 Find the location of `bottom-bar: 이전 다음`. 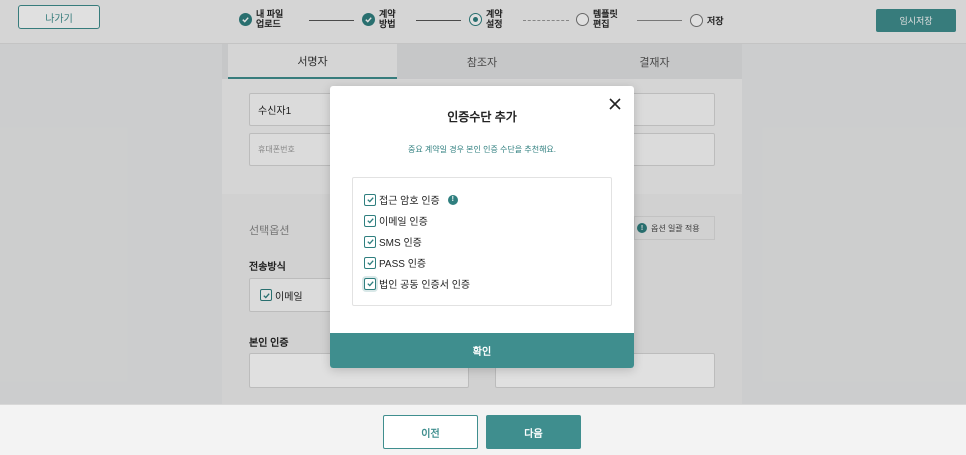

bottom-bar: 이전 다음 is located at coordinates (483, 429).